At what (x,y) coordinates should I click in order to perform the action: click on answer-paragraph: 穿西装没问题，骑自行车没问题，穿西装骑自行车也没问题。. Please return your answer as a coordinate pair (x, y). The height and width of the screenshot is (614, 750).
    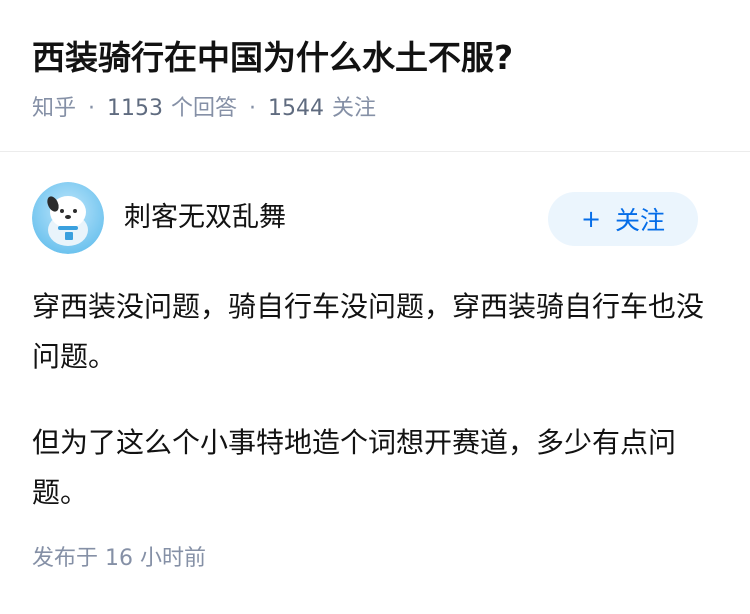
    Looking at the image, I should click on (368, 331).